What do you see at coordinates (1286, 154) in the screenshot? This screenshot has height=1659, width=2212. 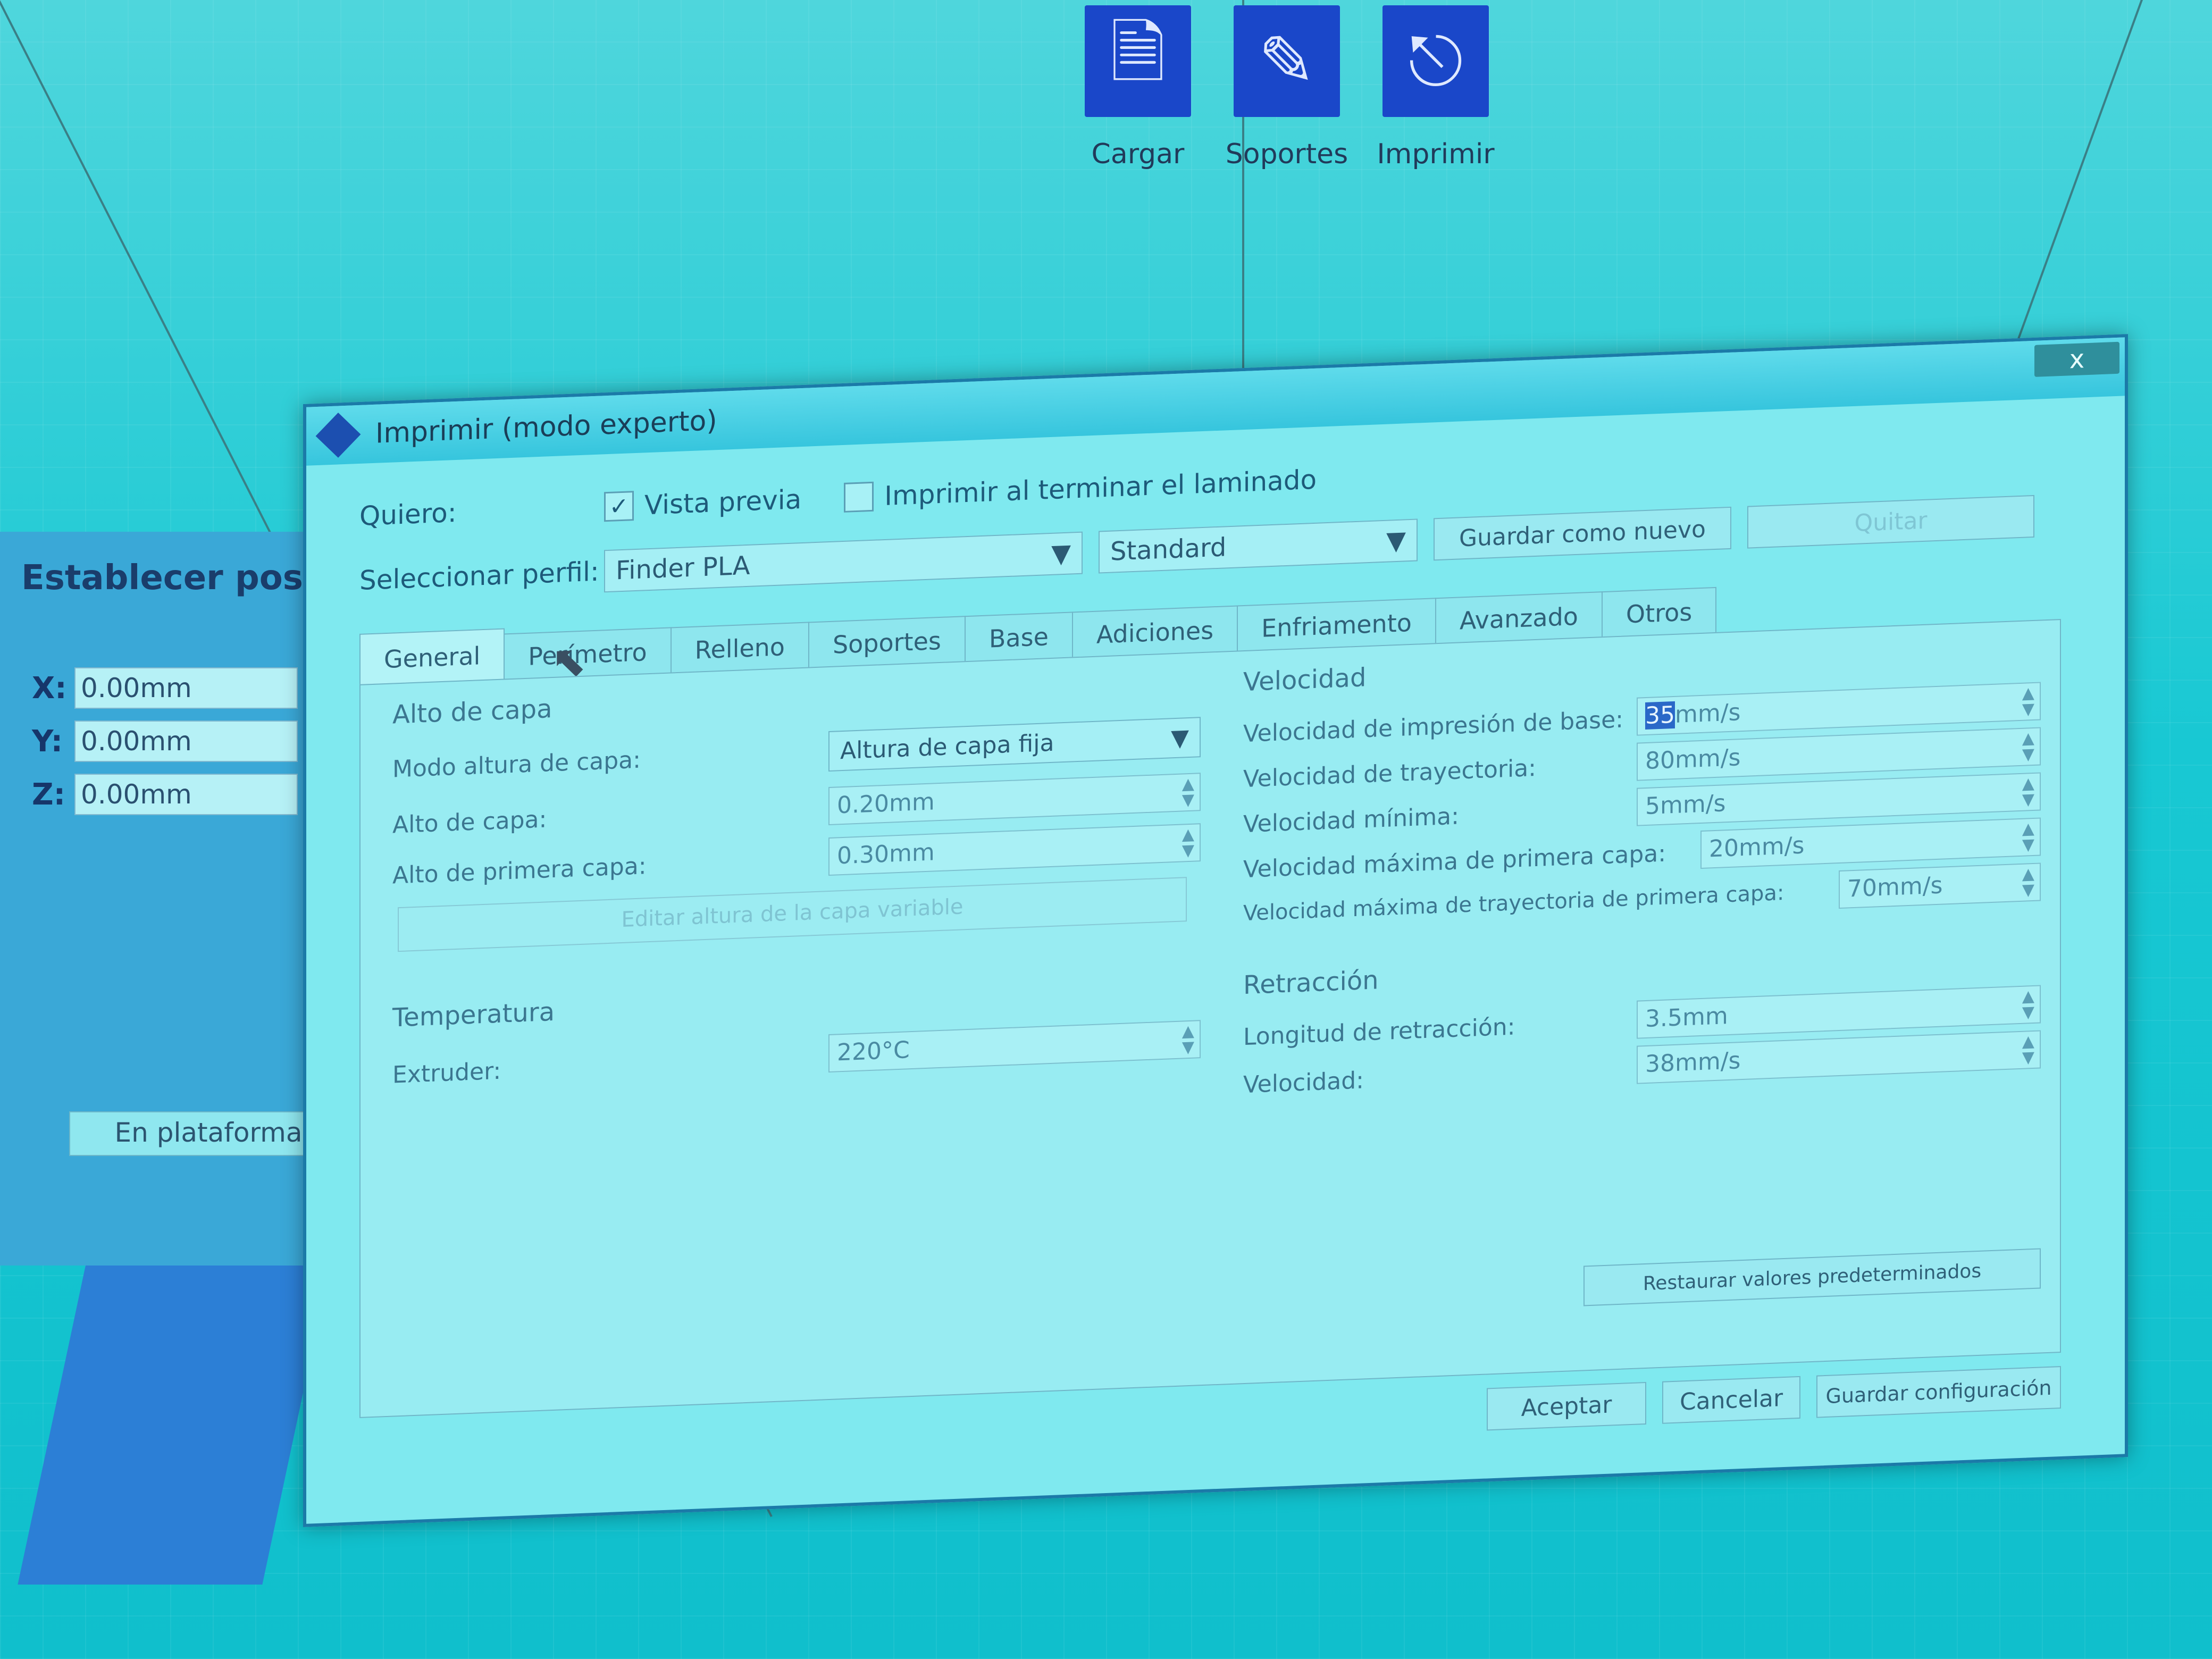 I see `supports-label: Soportes` at bounding box center [1286, 154].